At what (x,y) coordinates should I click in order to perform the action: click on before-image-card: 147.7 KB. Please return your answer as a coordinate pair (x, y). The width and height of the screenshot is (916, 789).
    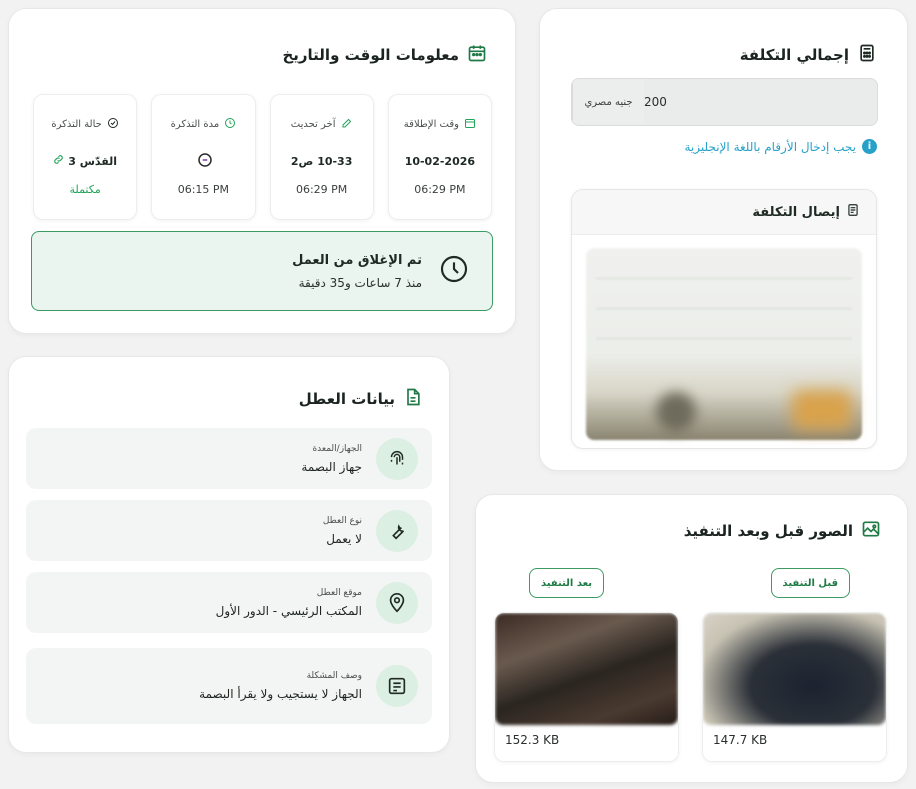
    Looking at the image, I should click on (794, 687).